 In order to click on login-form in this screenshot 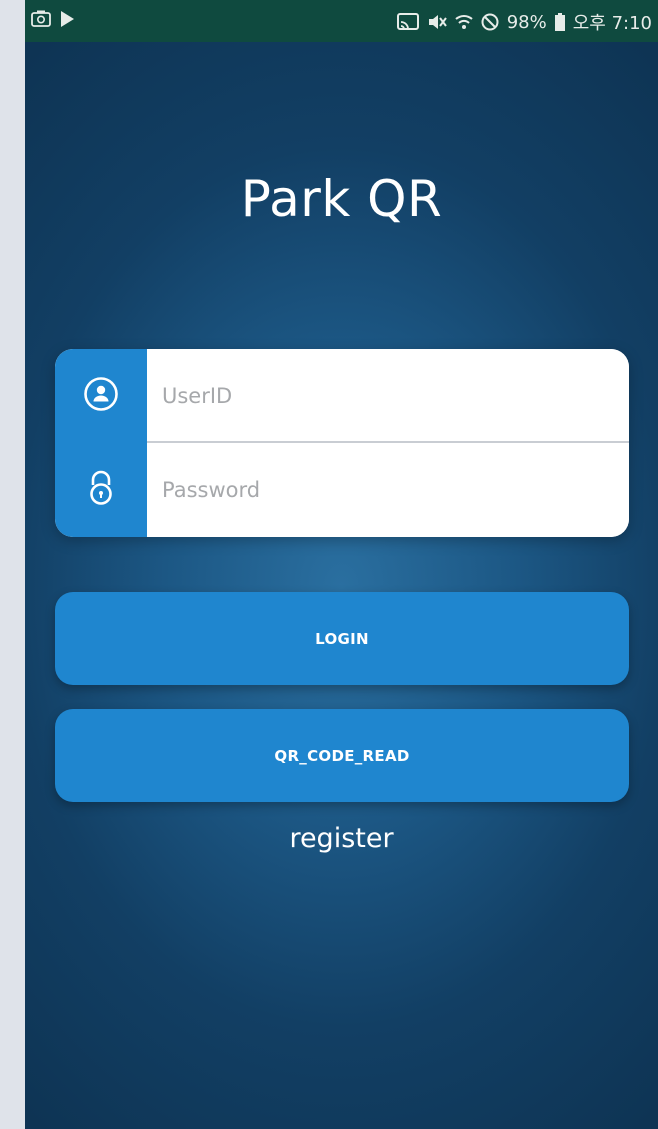, I will do `click(342, 443)`.